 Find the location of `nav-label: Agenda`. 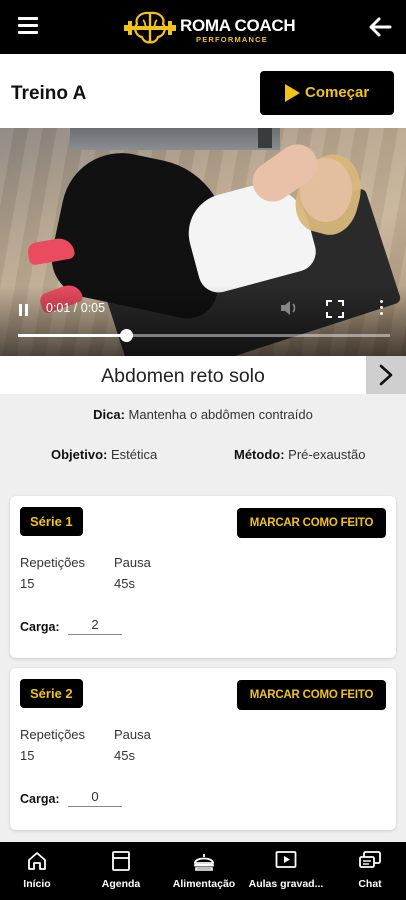

nav-label: Agenda is located at coordinates (121, 884).